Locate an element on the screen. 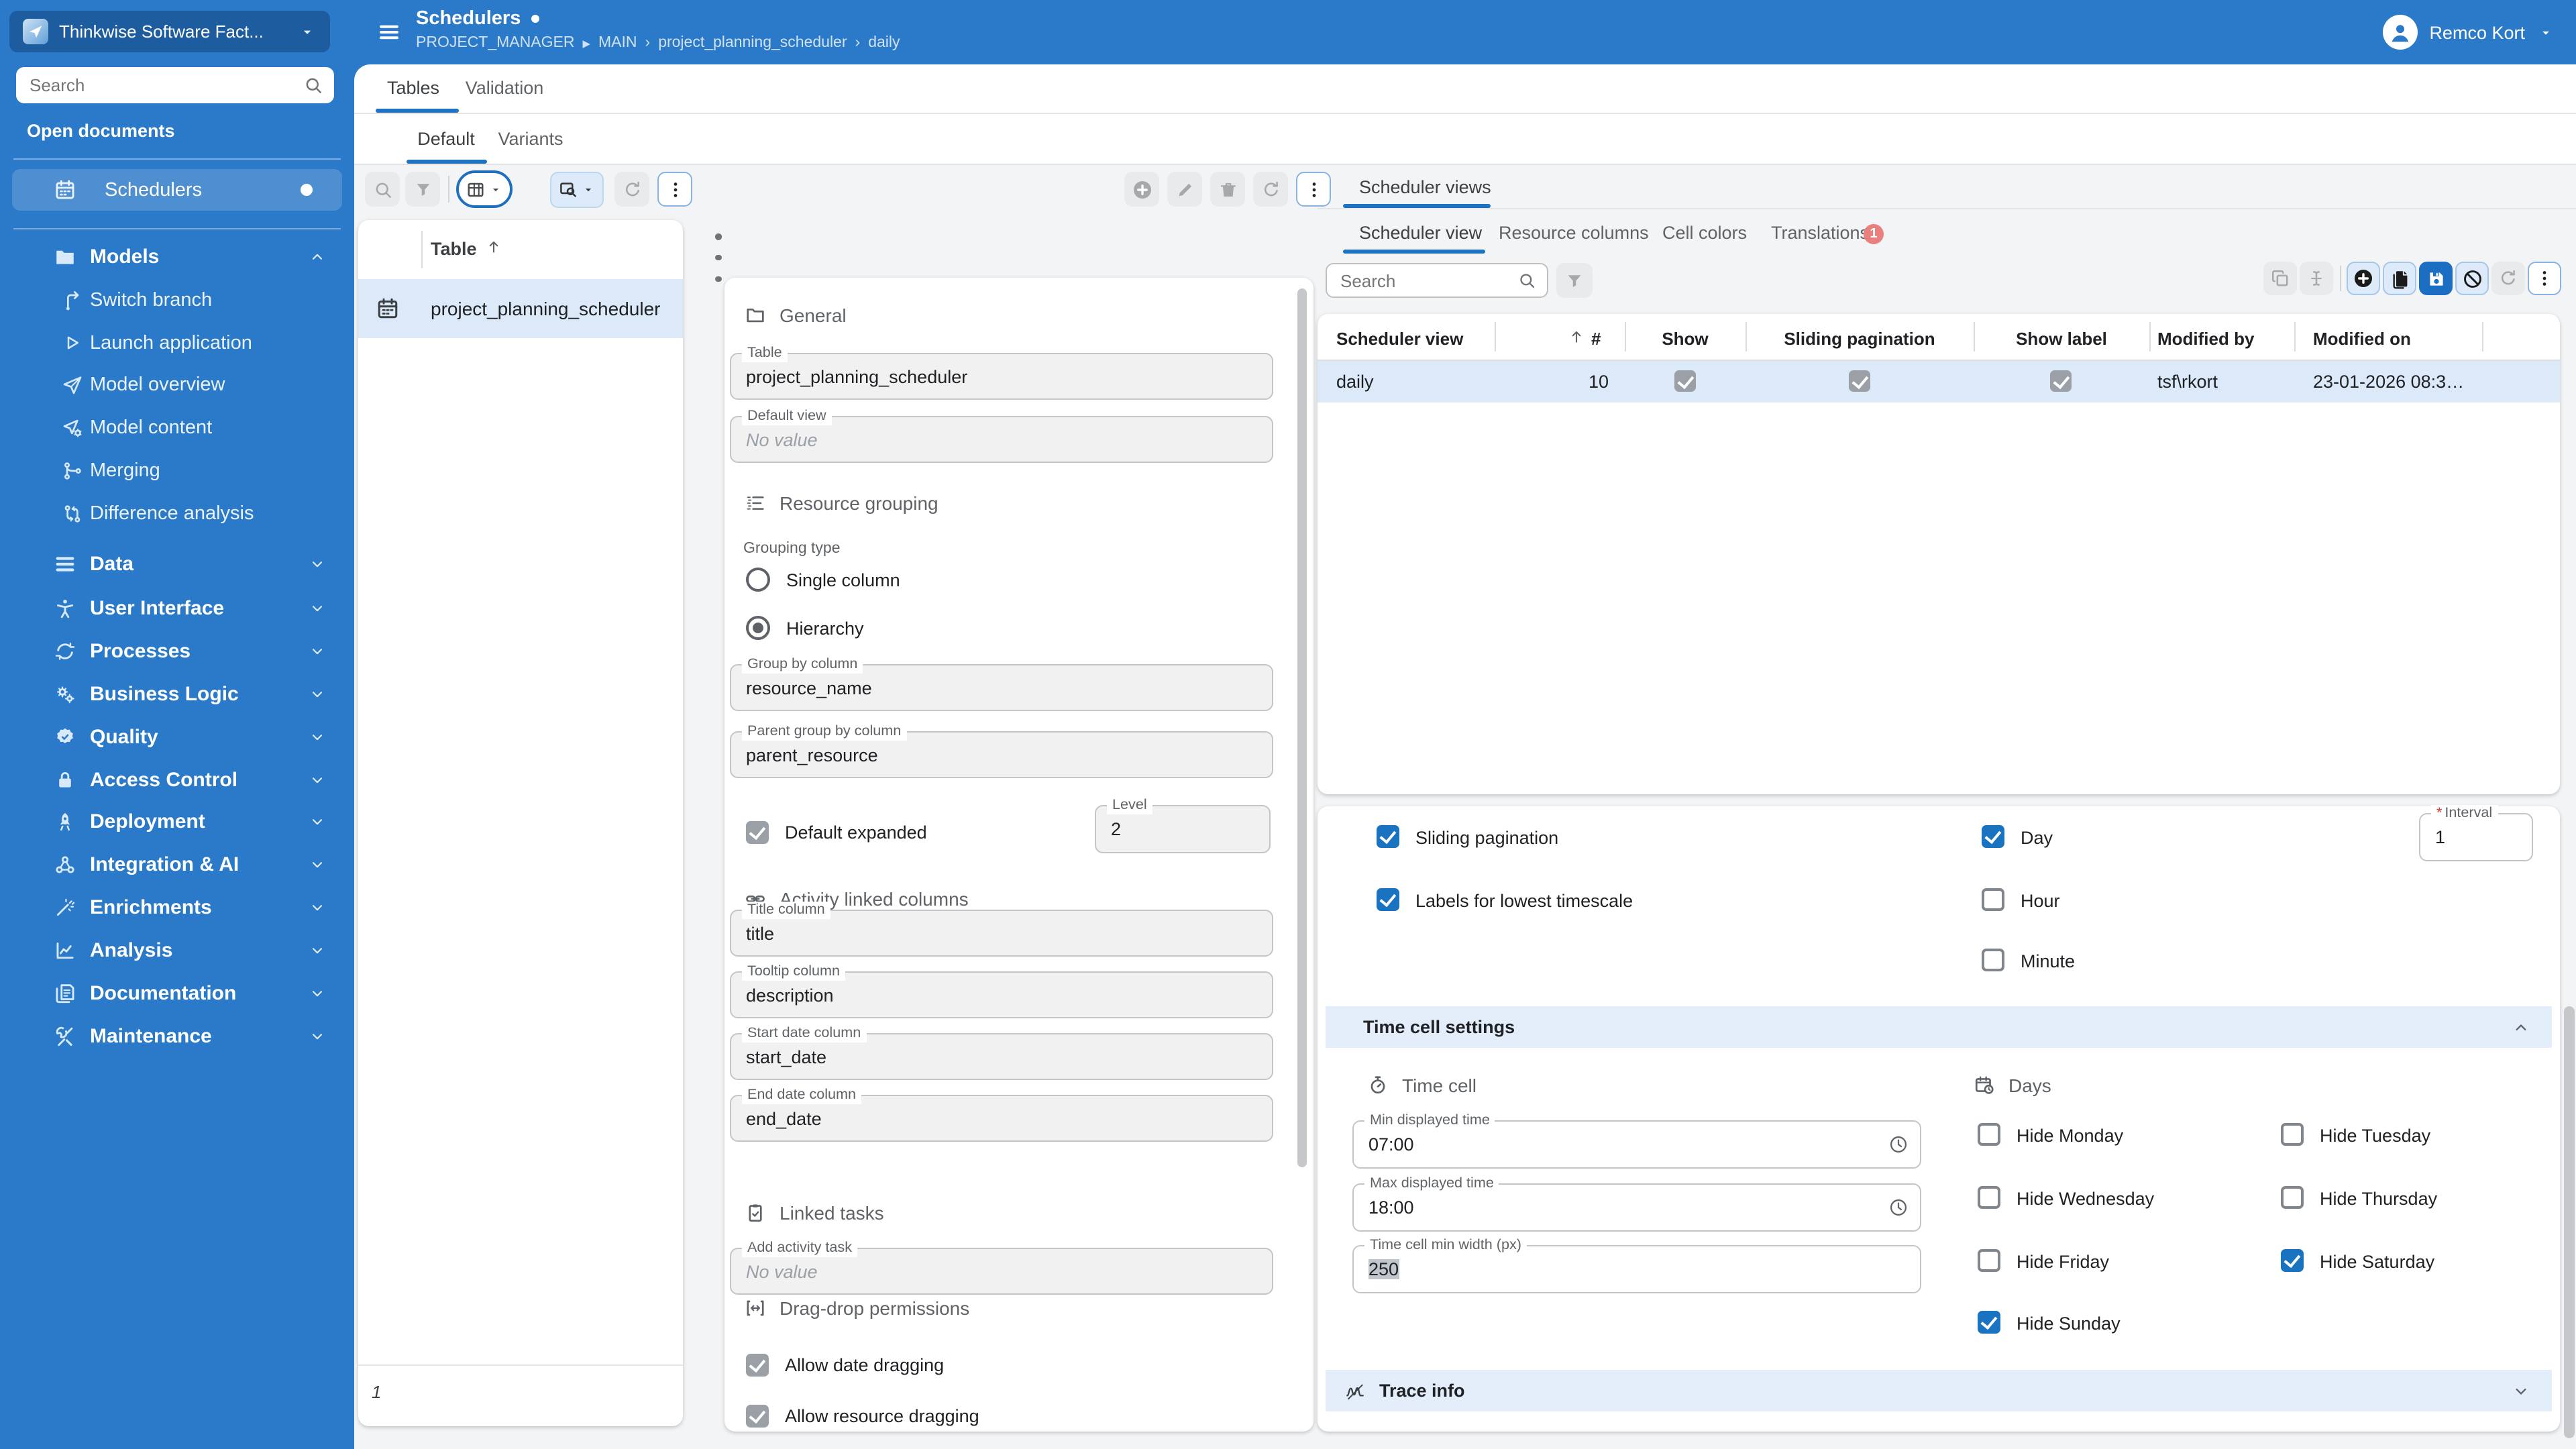  min-displayed-time-field: Min displayed time 07:00 is located at coordinates (1636, 1140).